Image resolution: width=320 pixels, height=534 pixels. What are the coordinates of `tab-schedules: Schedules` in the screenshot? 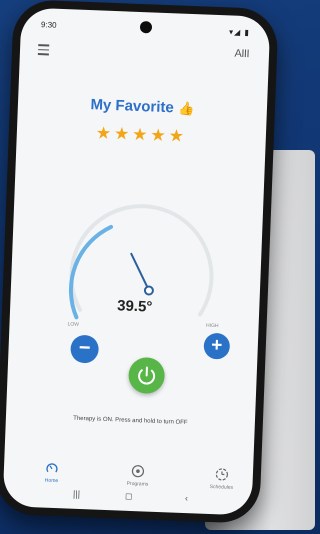 It's located at (221, 478).